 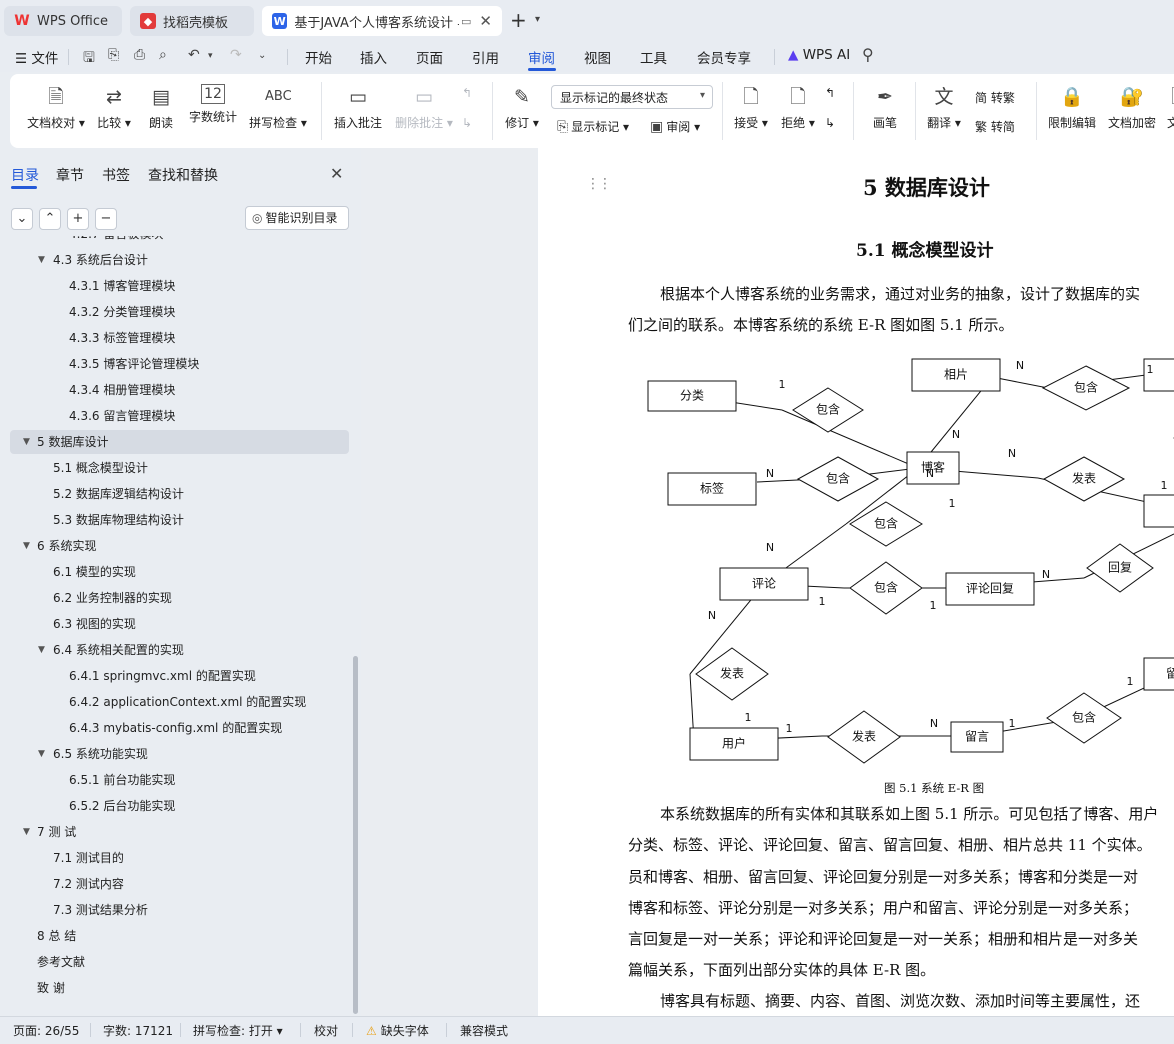 What do you see at coordinates (170, 520) in the screenshot?
I see `toc-item: 5.3 数据库物理结构设计` at bounding box center [170, 520].